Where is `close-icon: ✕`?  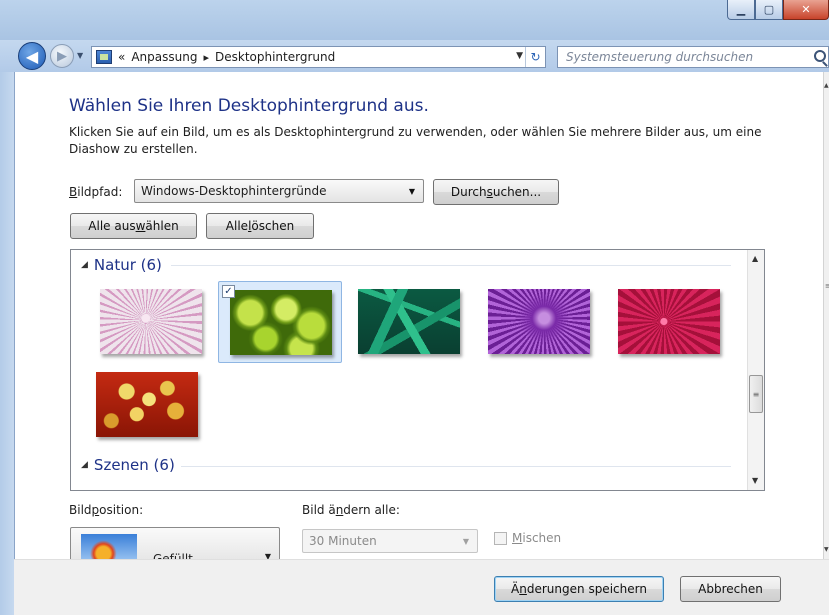 close-icon: ✕ is located at coordinates (806, 10).